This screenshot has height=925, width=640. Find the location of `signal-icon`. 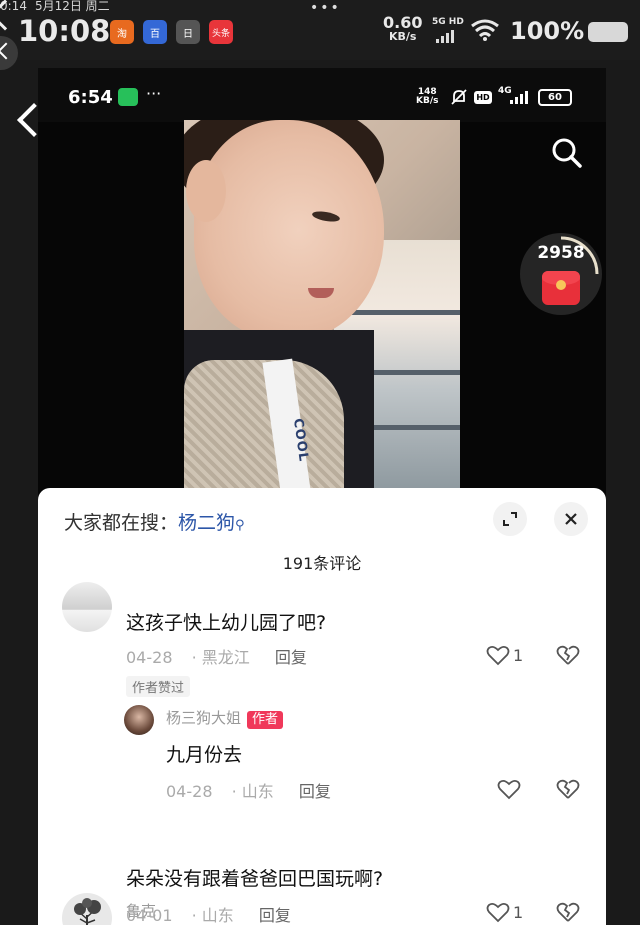

signal-icon is located at coordinates (445, 36).